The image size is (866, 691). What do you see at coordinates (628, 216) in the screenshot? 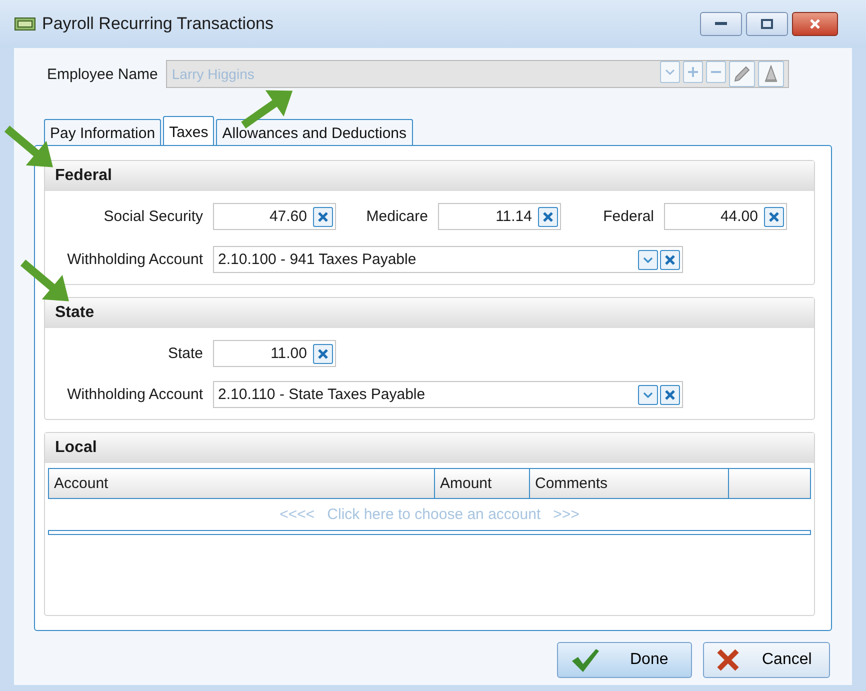
I see `field-label: Federal` at bounding box center [628, 216].